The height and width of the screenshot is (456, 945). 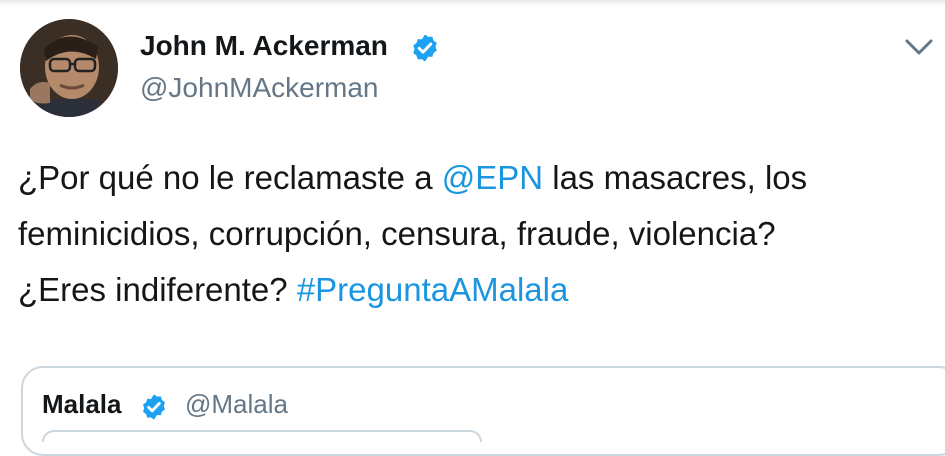 What do you see at coordinates (433, 289) in the screenshot?
I see `hashtag-link: #PreguntaAMalala` at bounding box center [433, 289].